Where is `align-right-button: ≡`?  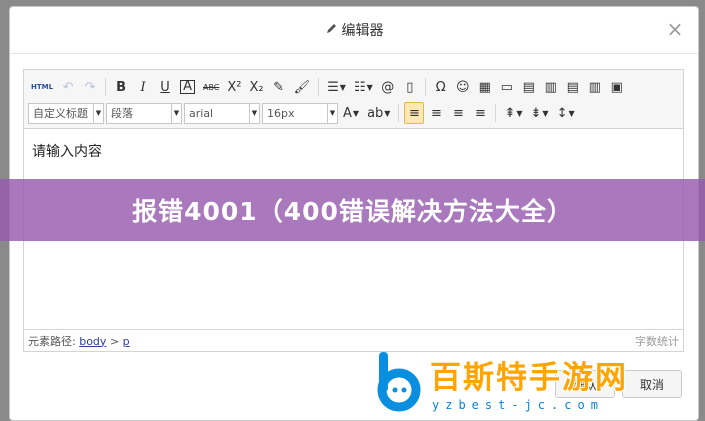
align-right-button: ≡ is located at coordinates (458, 113).